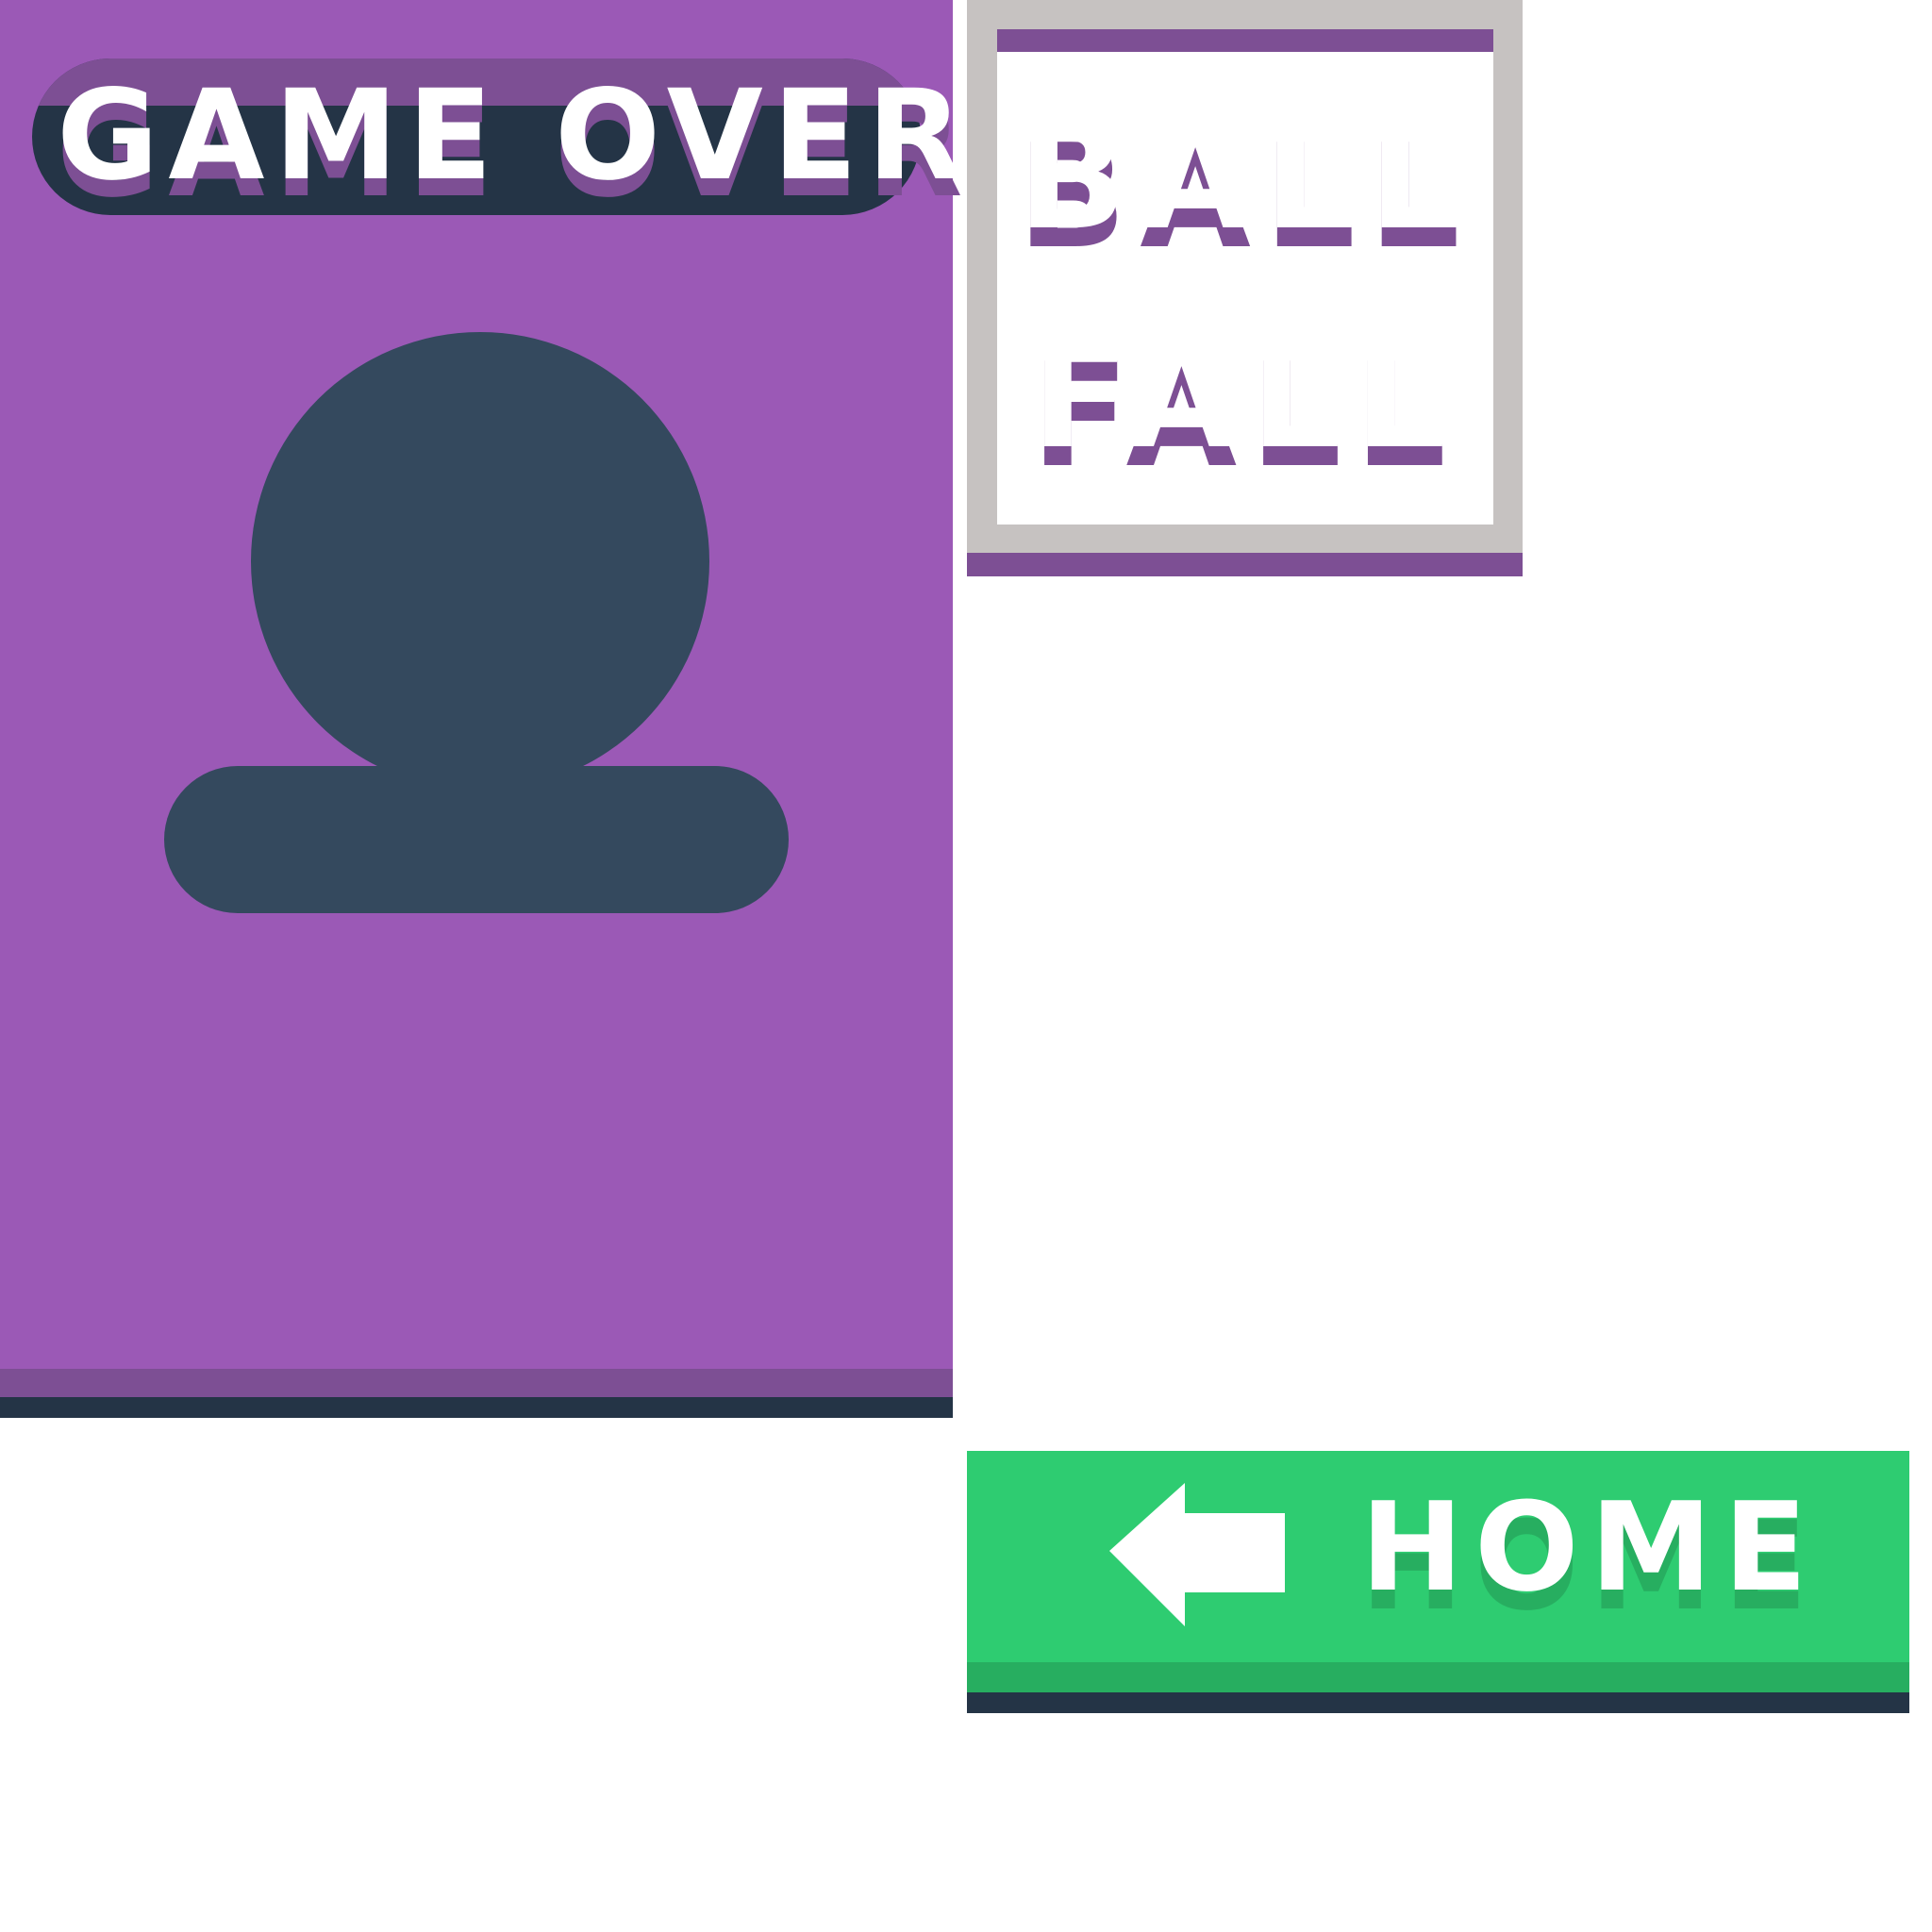  Describe the element at coordinates (1245, 178) in the screenshot. I see `logo-line1: BALL` at that location.